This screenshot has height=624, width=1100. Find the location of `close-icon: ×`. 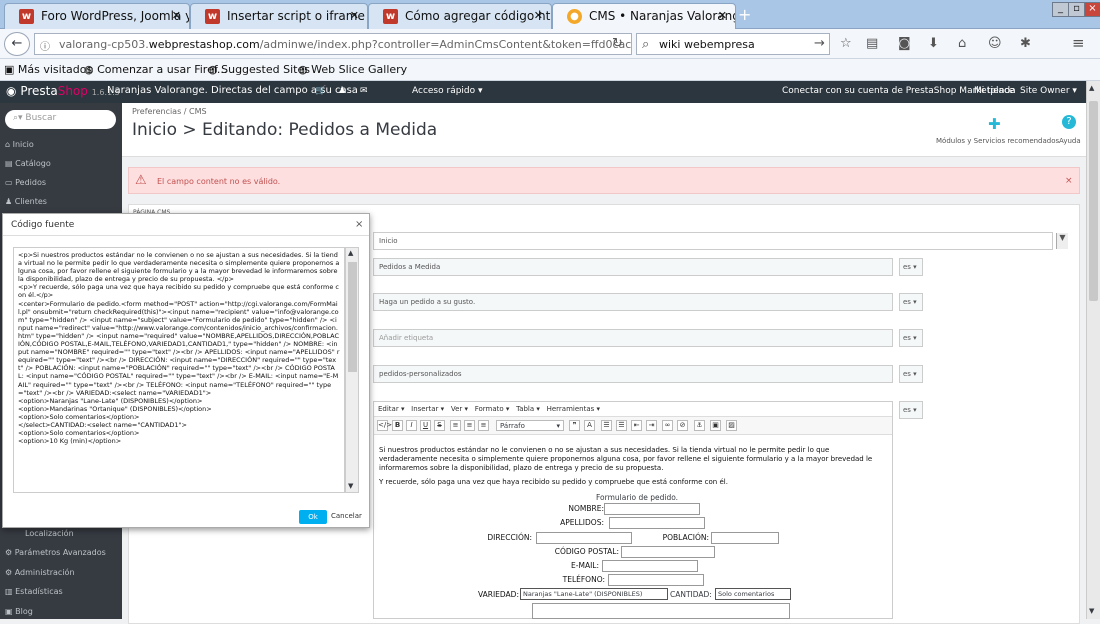

close-icon: × is located at coordinates (359, 224).